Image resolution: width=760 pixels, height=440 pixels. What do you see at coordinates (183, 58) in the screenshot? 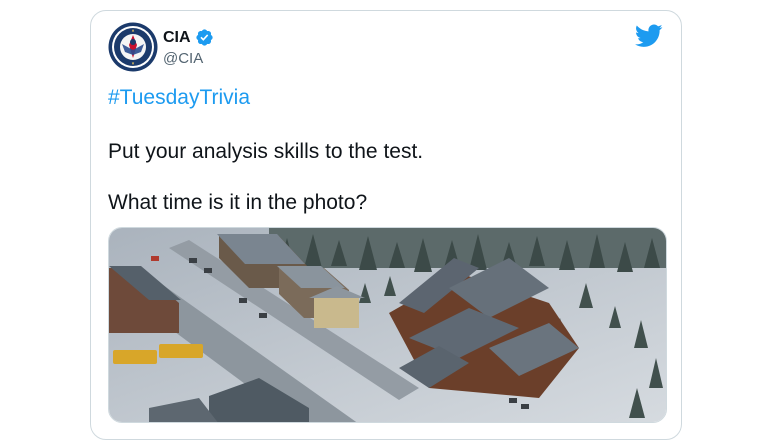
I see `author-handle: @CIA` at bounding box center [183, 58].